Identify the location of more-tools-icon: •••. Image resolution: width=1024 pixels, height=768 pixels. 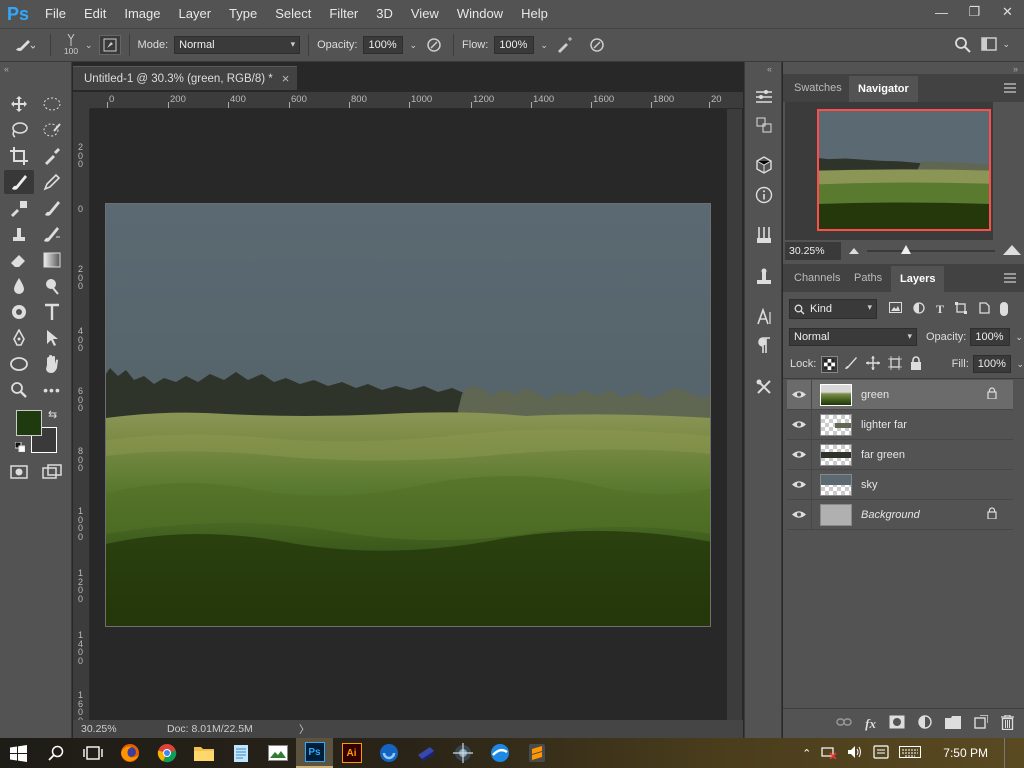
(52, 390).